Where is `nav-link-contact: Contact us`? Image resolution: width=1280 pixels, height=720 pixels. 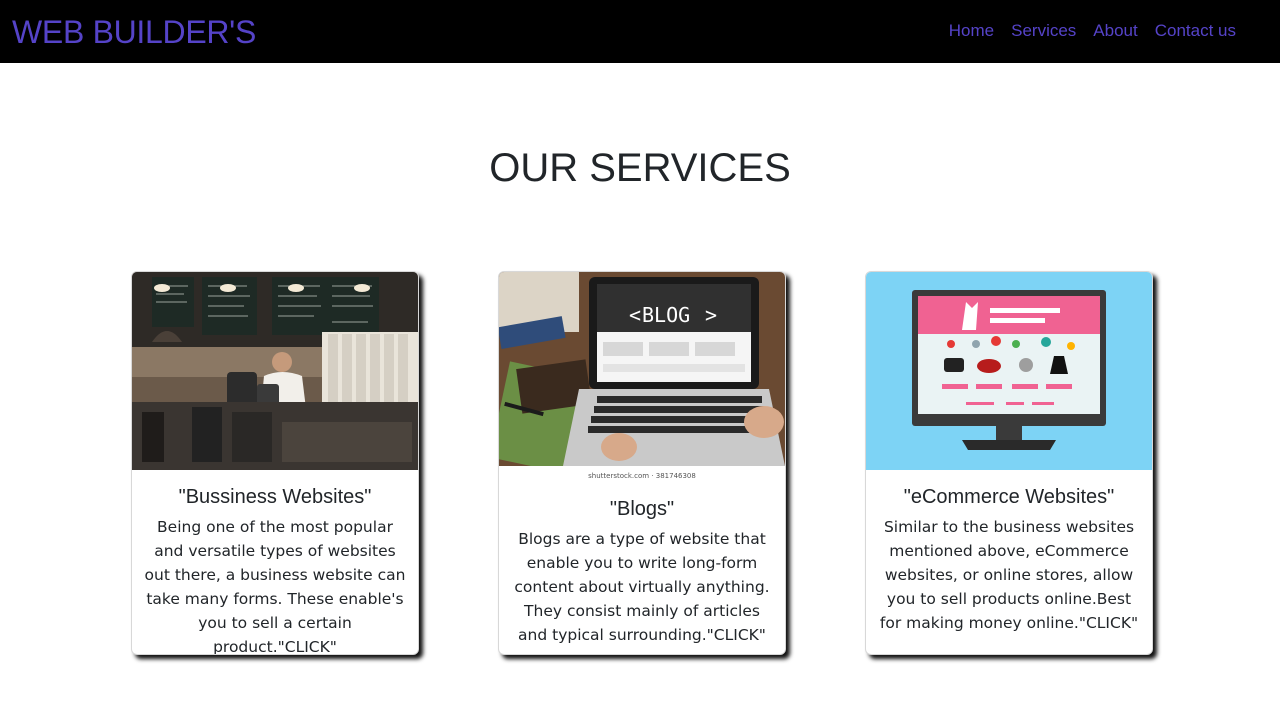 nav-link-contact: Contact us is located at coordinates (1195, 31).